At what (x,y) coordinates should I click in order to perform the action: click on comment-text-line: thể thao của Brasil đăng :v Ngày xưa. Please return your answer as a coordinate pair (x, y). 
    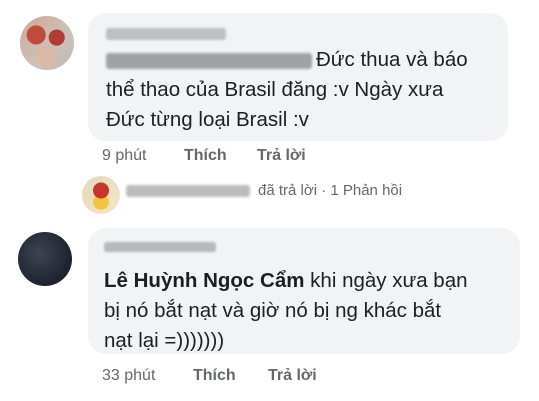
    Looking at the image, I should click on (275, 89).